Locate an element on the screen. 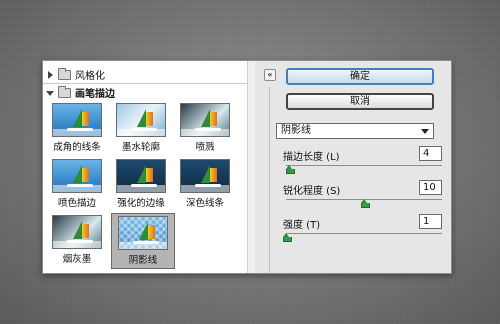  vertical-scrollbar is located at coordinates (251, 167).